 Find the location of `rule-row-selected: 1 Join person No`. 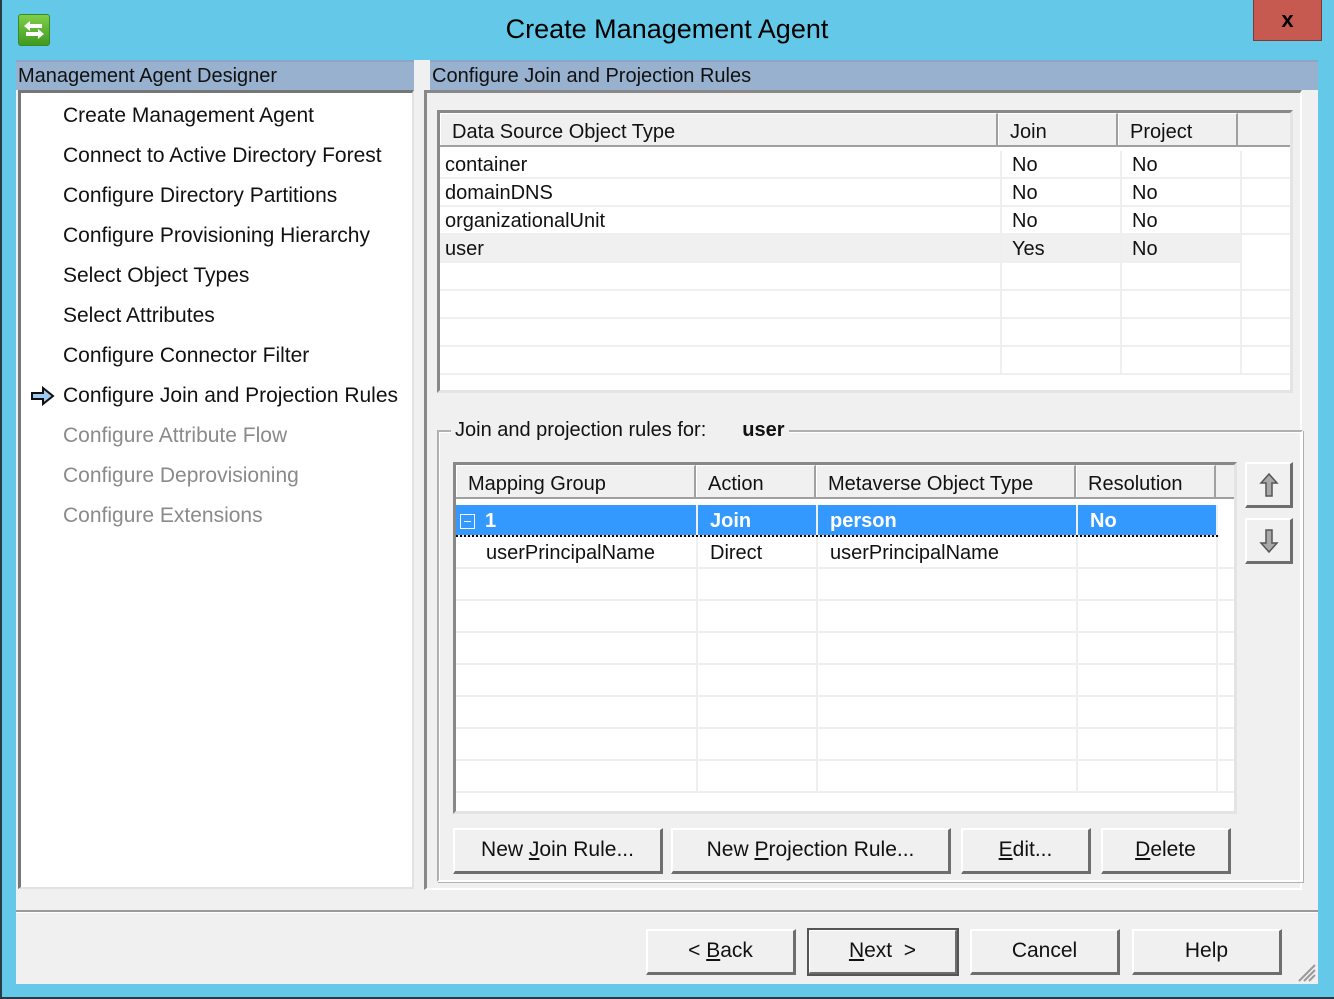

rule-row-selected: 1 Join person No is located at coordinates (837, 521).